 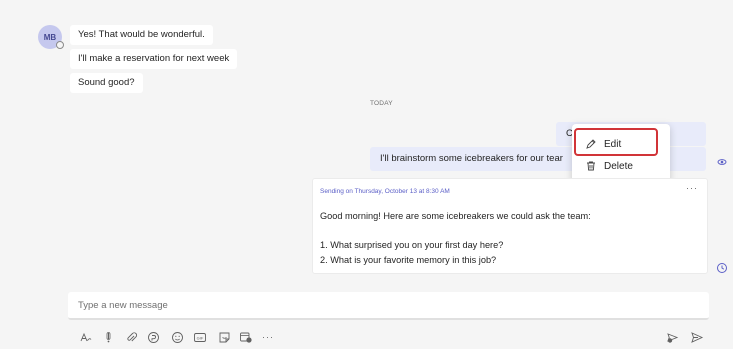 I want to click on card-more-options-icon: ···, so click(x=692, y=188).